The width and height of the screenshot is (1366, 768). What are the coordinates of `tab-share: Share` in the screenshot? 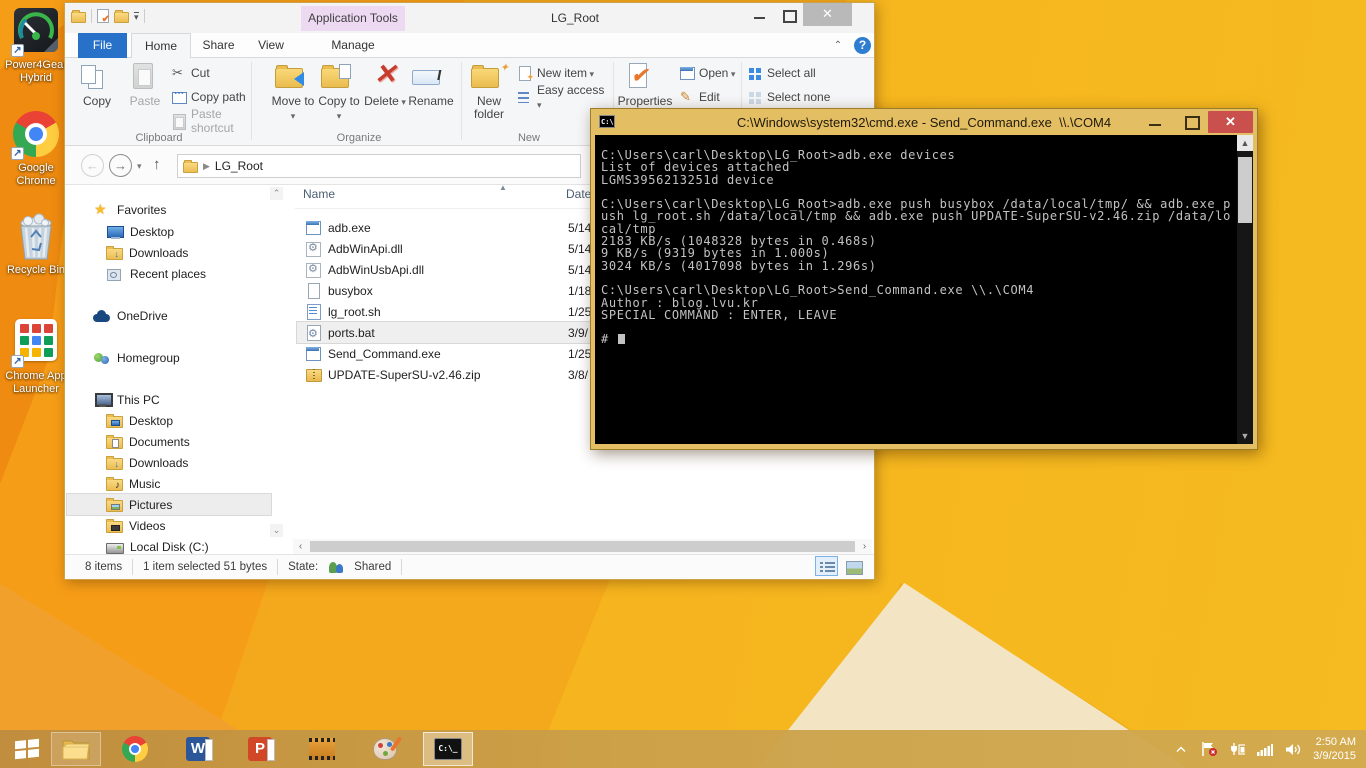 It's located at (218, 45).